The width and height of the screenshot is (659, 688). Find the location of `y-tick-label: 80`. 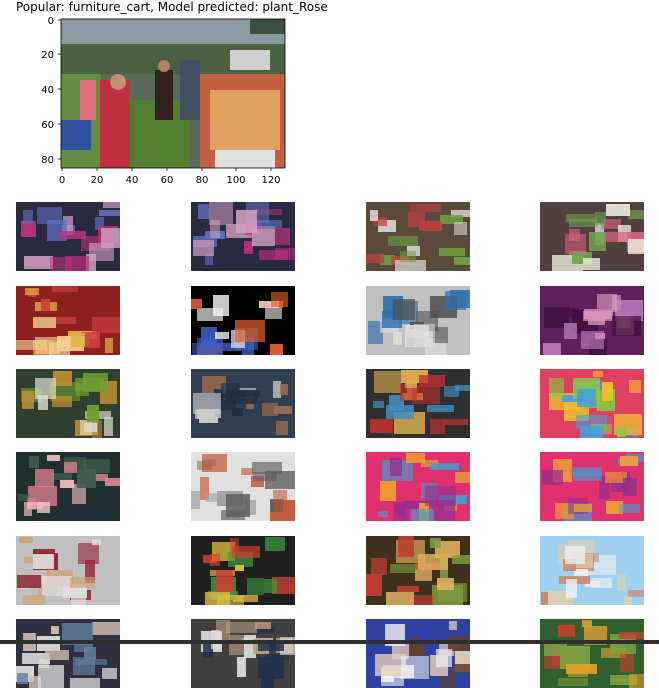

y-tick-label: 80 is located at coordinates (47, 160).